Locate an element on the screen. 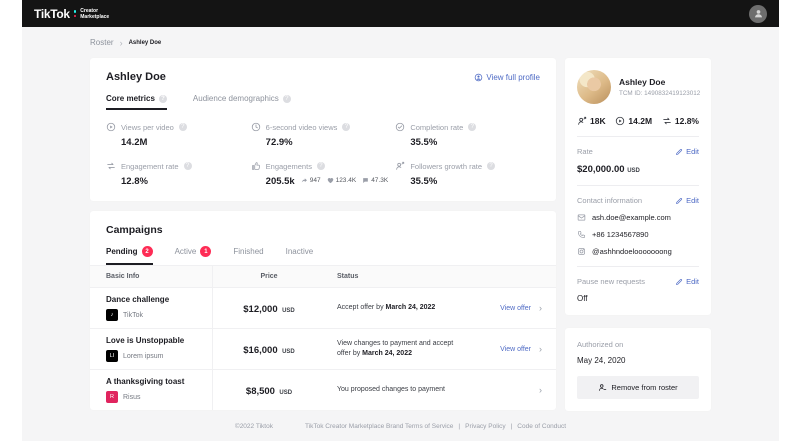  pending-count-badge: 2 is located at coordinates (147, 251).